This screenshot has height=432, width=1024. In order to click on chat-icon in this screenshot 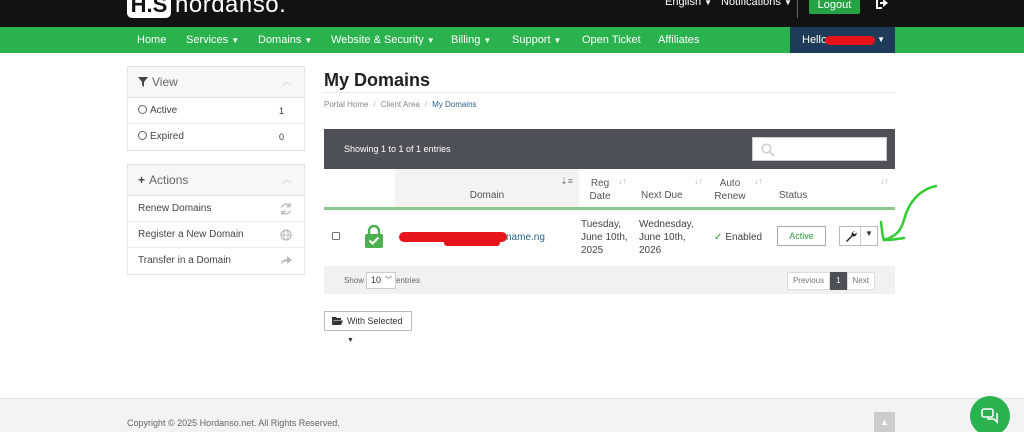, I will do `click(989, 416)`.